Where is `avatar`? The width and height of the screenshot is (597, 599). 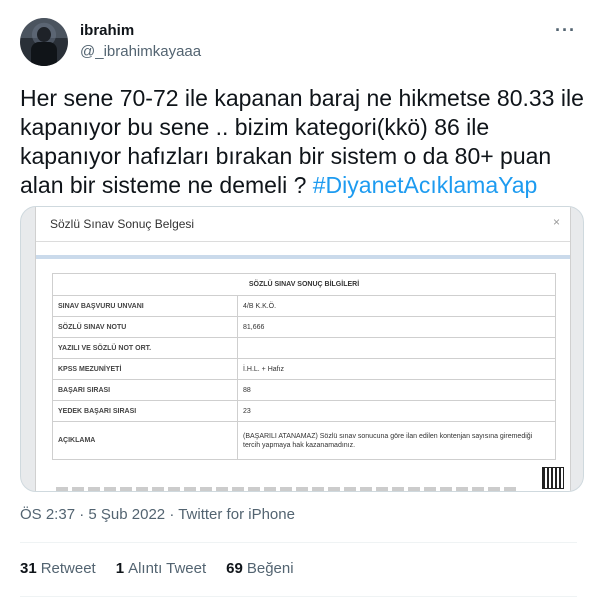
avatar is located at coordinates (44, 42).